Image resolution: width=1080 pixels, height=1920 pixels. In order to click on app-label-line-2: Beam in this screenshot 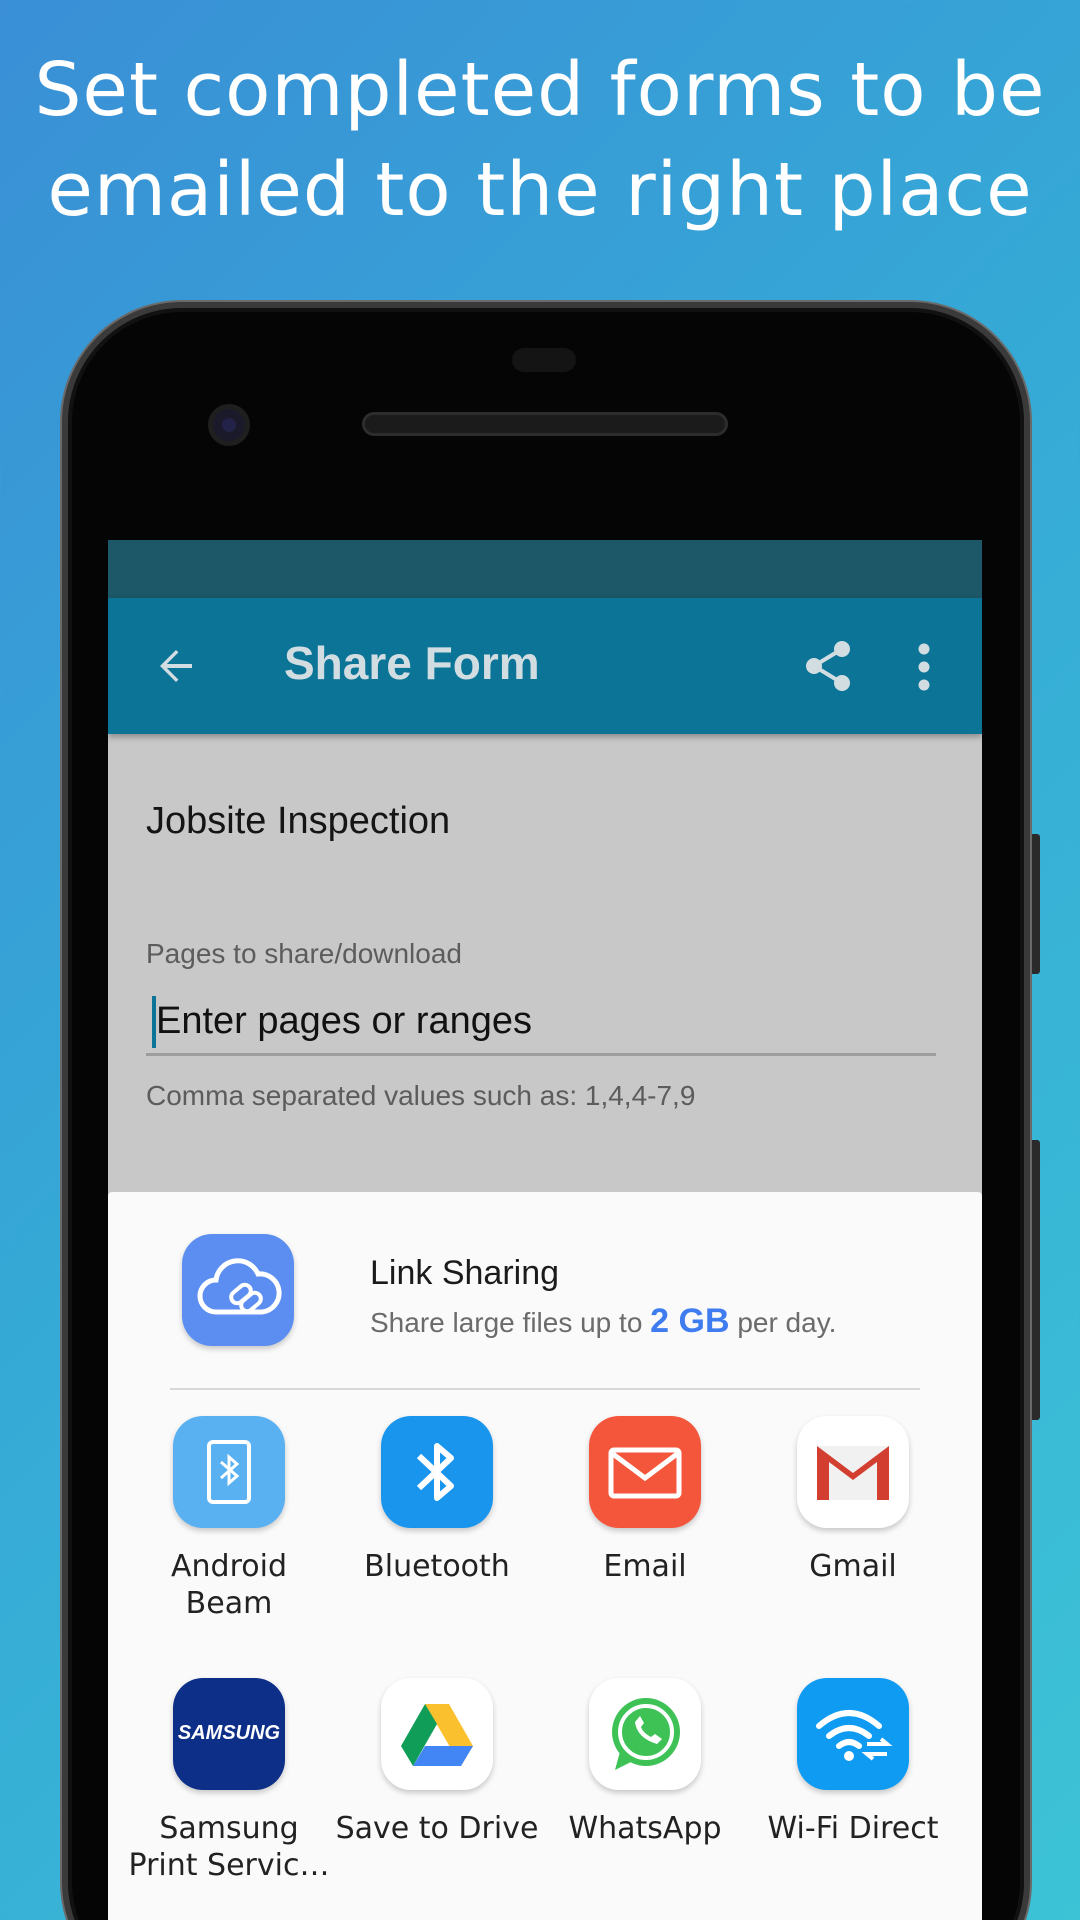, I will do `click(229, 1603)`.